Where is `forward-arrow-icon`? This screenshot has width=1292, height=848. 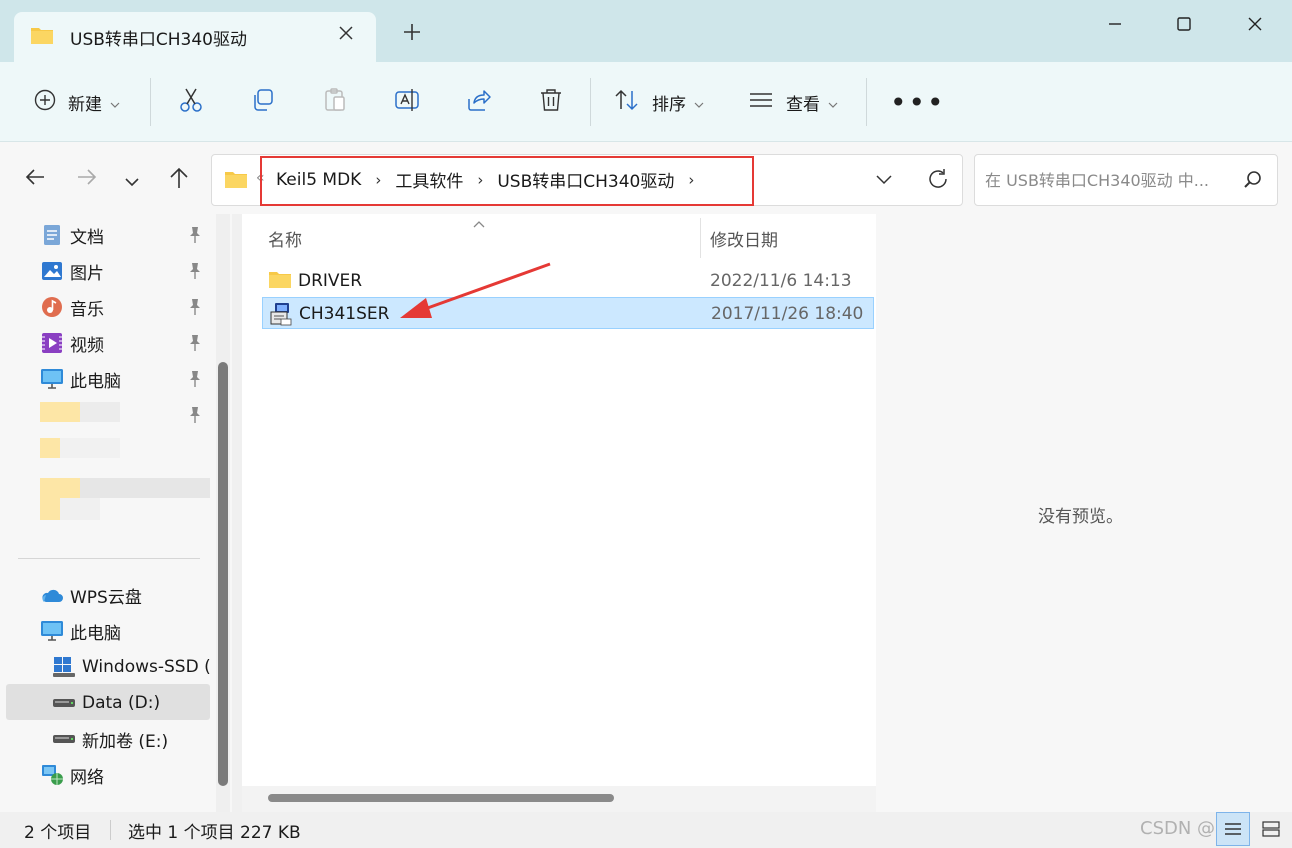 forward-arrow-icon is located at coordinates (87, 179).